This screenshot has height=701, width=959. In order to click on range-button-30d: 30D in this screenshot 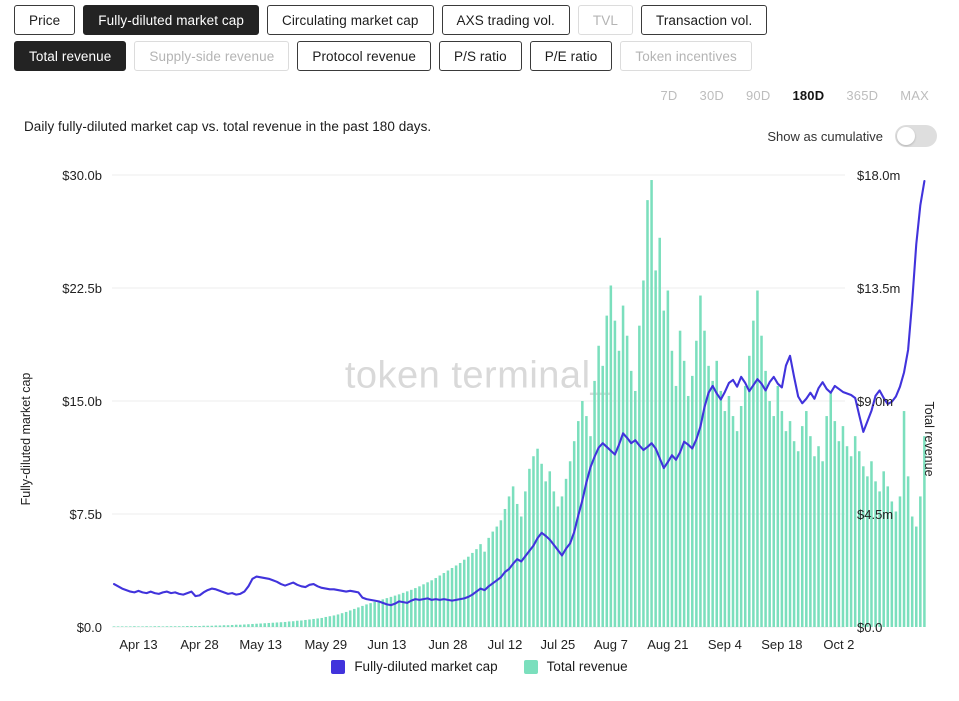, I will do `click(712, 95)`.